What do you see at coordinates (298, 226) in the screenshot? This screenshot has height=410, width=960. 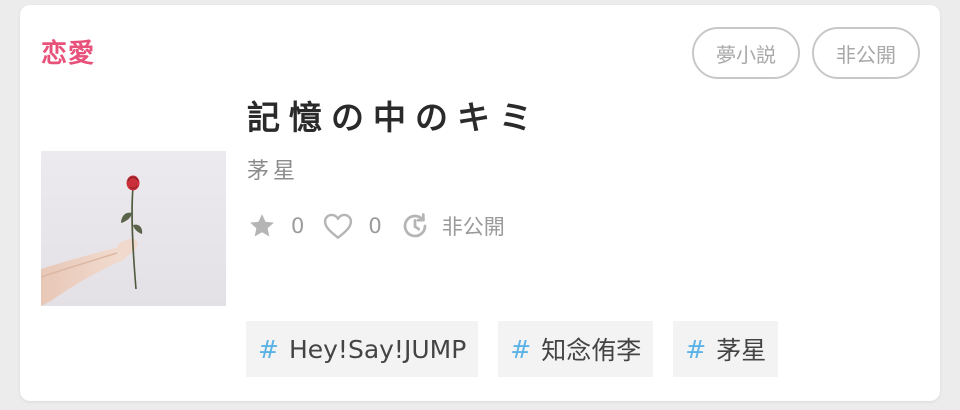 I see `stars-count: 0` at bounding box center [298, 226].